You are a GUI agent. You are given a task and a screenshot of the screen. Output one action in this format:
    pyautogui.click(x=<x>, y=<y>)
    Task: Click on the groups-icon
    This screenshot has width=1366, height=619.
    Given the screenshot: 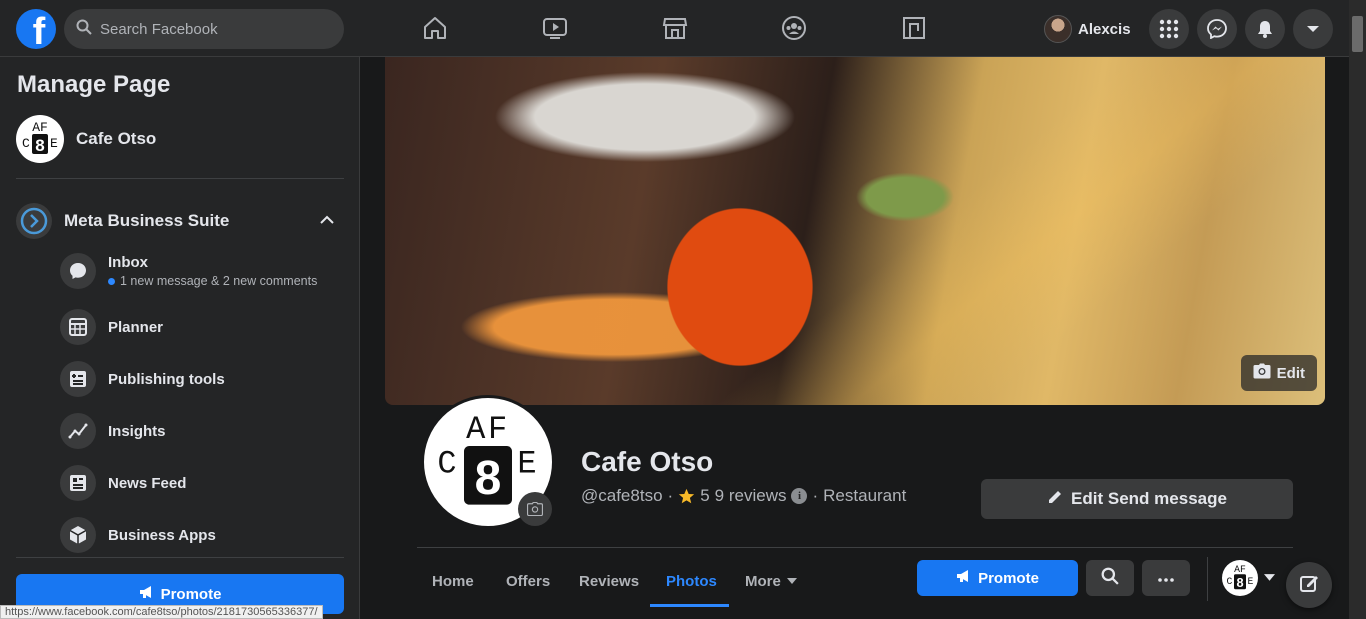 What is the action you would take?
    pyautogui.click(x=794, y=28)
    